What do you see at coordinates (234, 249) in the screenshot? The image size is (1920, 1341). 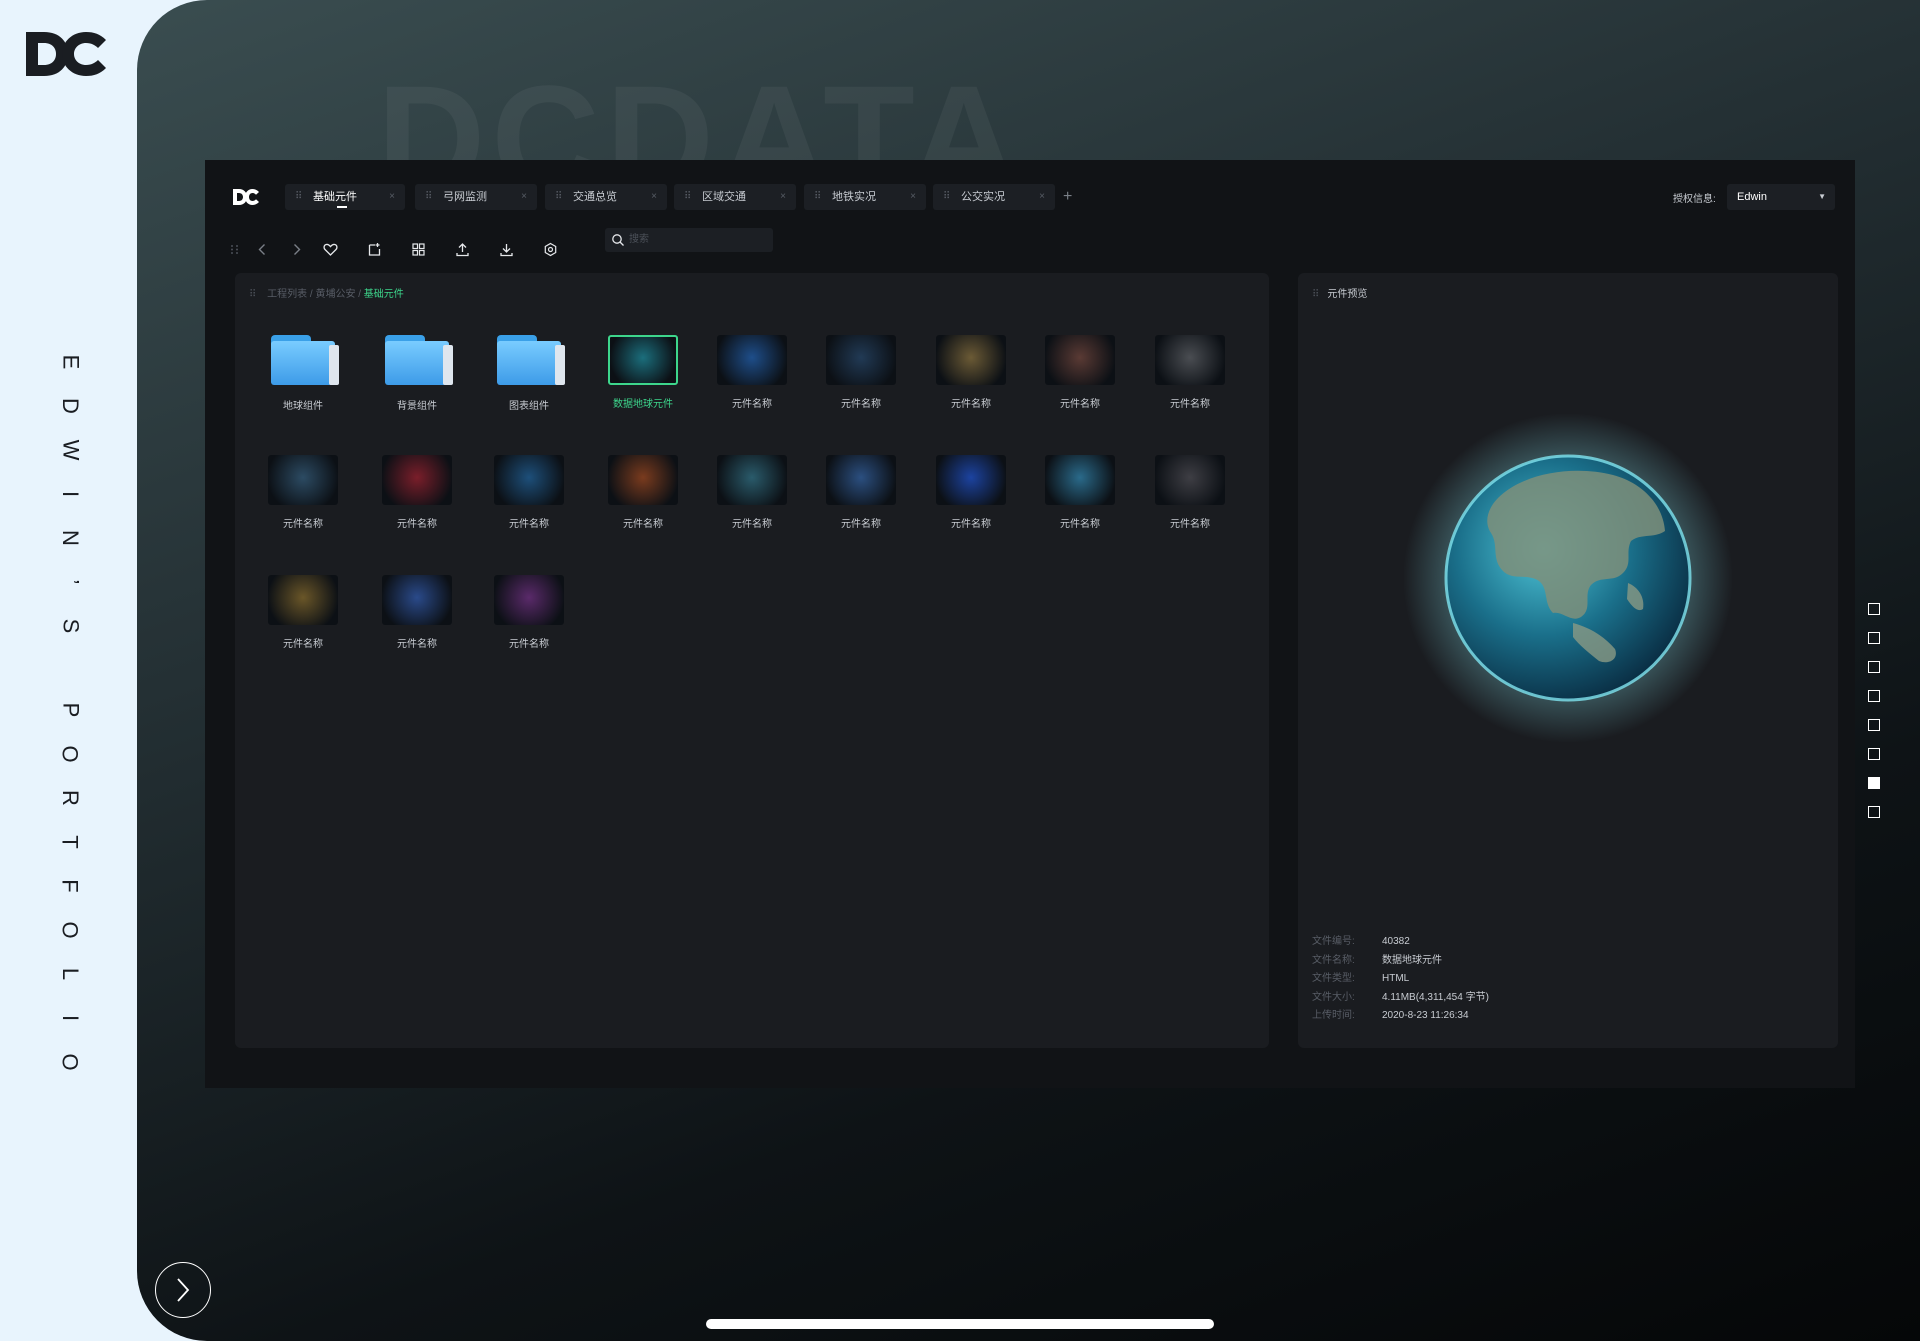 I see `drag-handle-icon` at bounding box center [234, 249].